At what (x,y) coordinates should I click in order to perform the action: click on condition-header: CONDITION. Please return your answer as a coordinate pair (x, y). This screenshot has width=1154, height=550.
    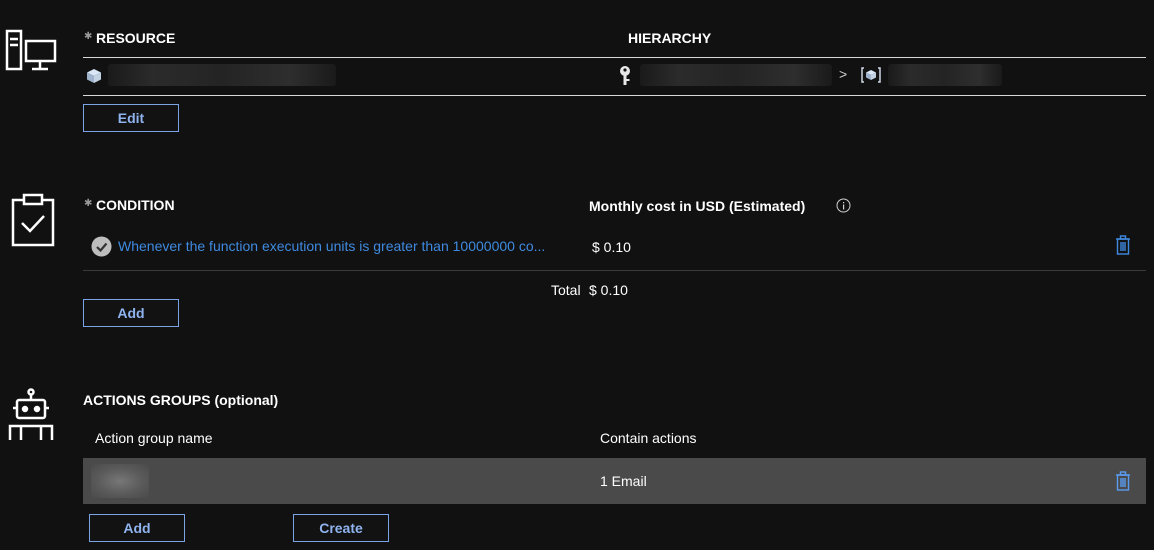
    Looking at the image, I should click on (135, 205).